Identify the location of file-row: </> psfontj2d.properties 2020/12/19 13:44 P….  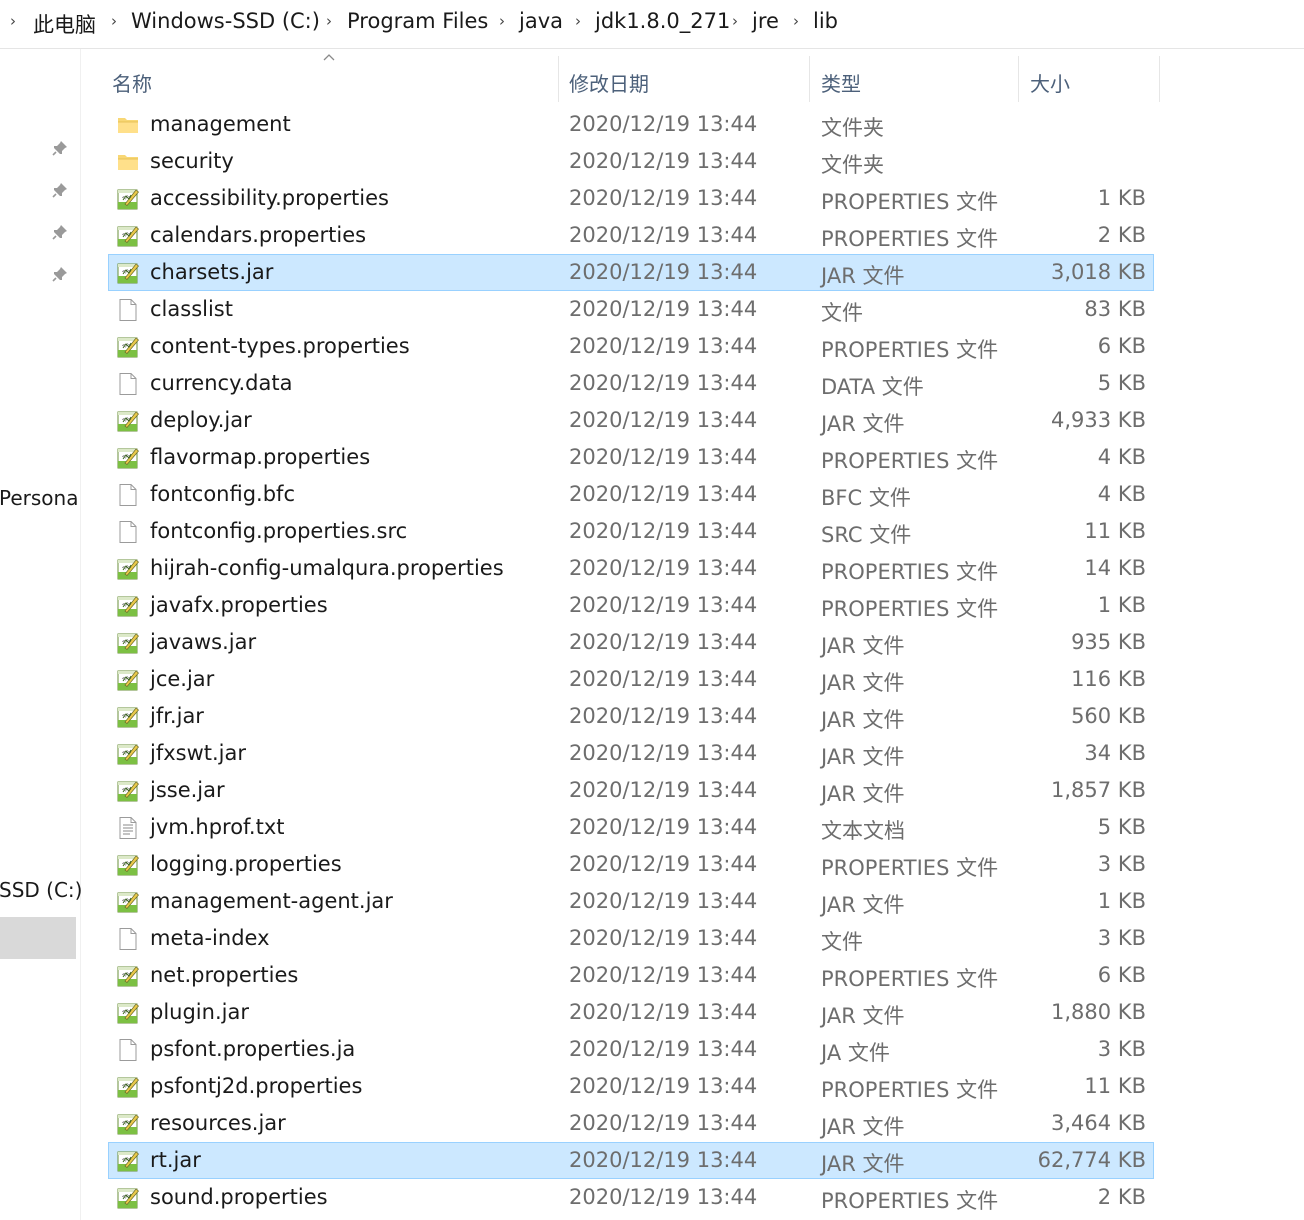
(631, 1086).